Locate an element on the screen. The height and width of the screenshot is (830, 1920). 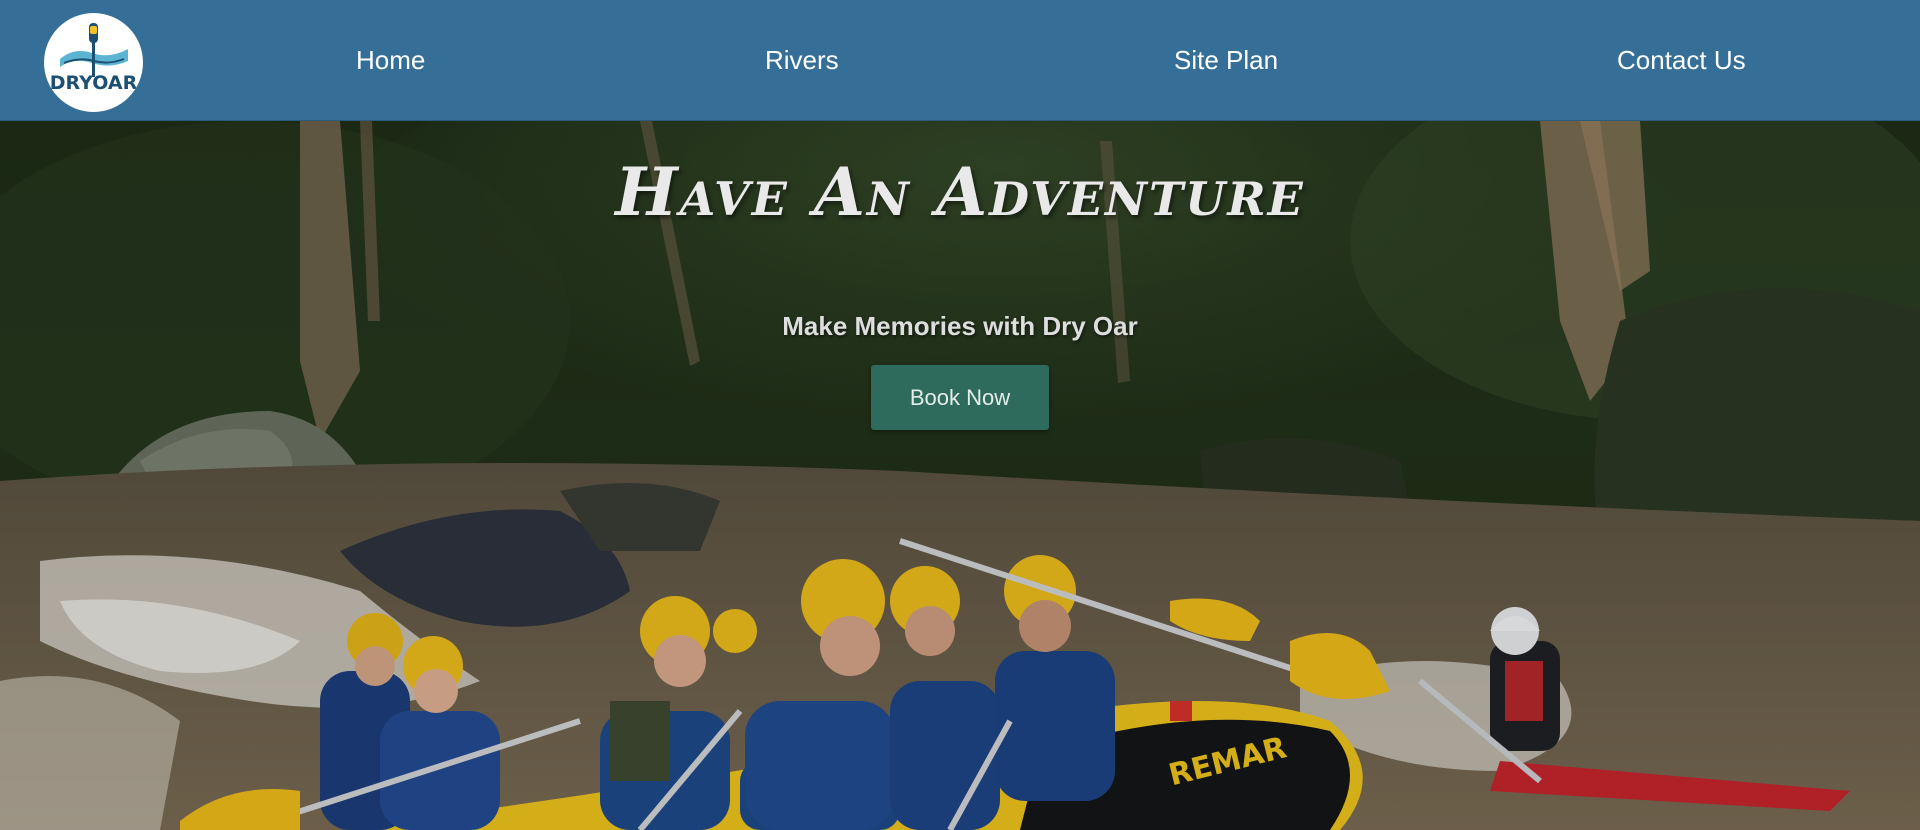
nav-home-link: Home is located at coordinates (390, 60).